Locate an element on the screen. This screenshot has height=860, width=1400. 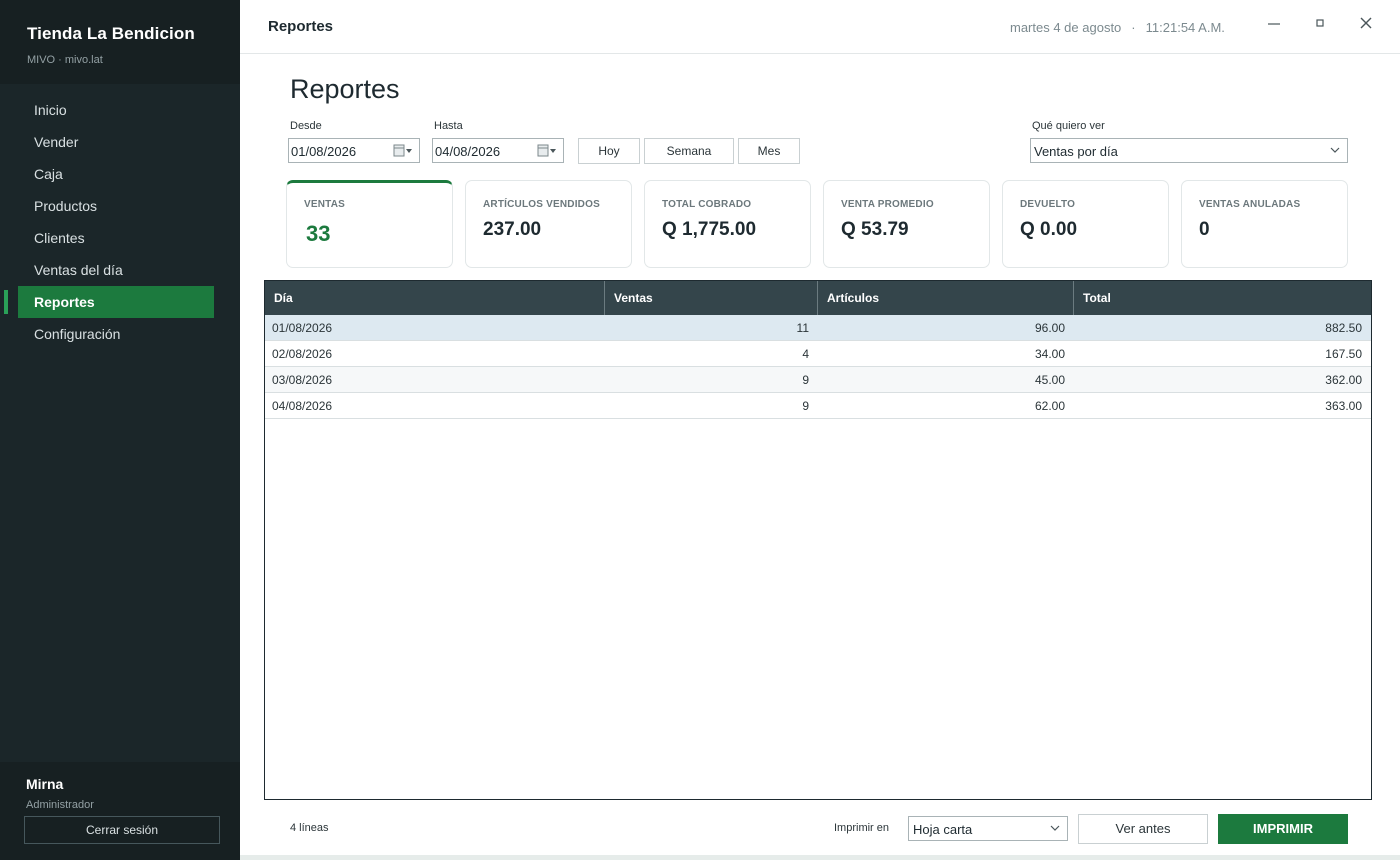
kpi-card-total-cobrado: TOTAL COBRADO Q 1,775.00 is located at coordinates (727, 224).